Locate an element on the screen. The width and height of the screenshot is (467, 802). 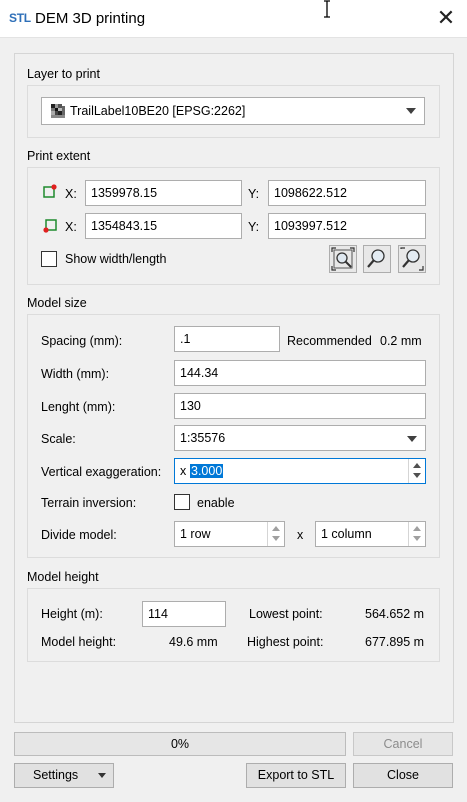
window-title: DEM 3D printing is located at coordinates (90, 18).